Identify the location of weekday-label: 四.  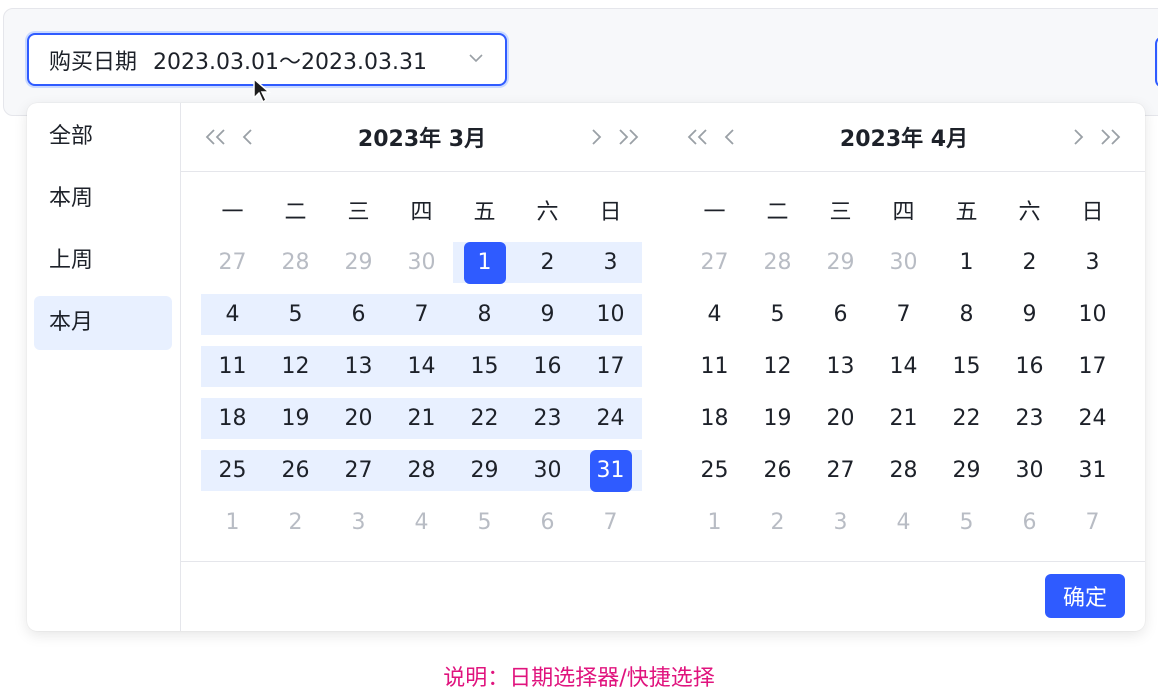
(421, 212).